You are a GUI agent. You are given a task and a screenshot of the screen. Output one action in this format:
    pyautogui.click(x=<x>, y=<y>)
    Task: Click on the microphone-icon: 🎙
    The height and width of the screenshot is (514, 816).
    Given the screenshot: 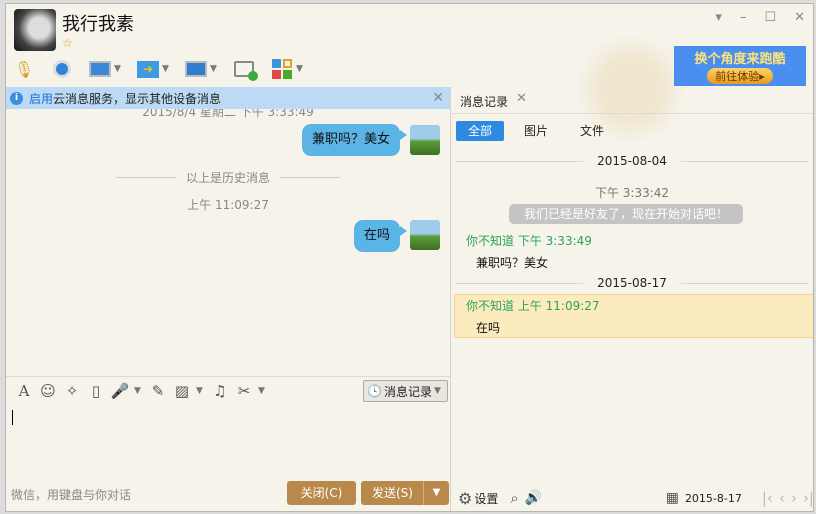 What is the action you would take?
    pyautogui.click(x=24, y=69)
    